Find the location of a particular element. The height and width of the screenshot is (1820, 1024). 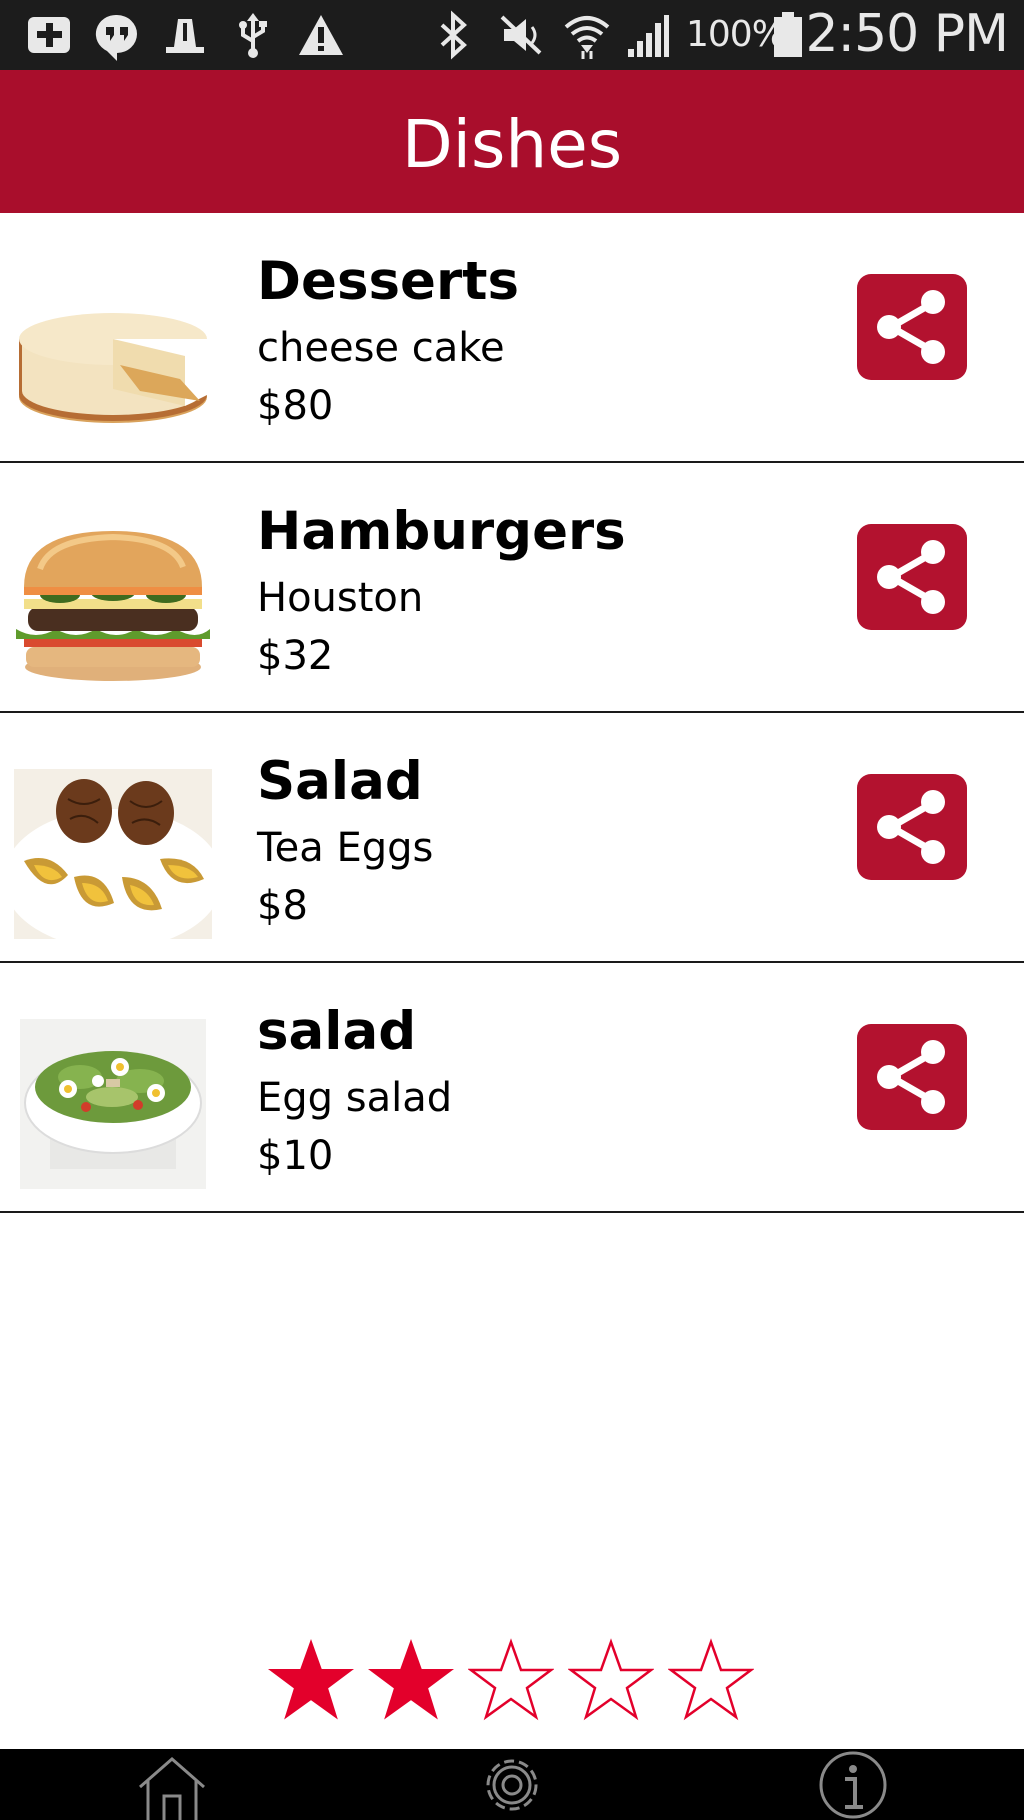

cheesecake-image is located at coordinates (113, 354).